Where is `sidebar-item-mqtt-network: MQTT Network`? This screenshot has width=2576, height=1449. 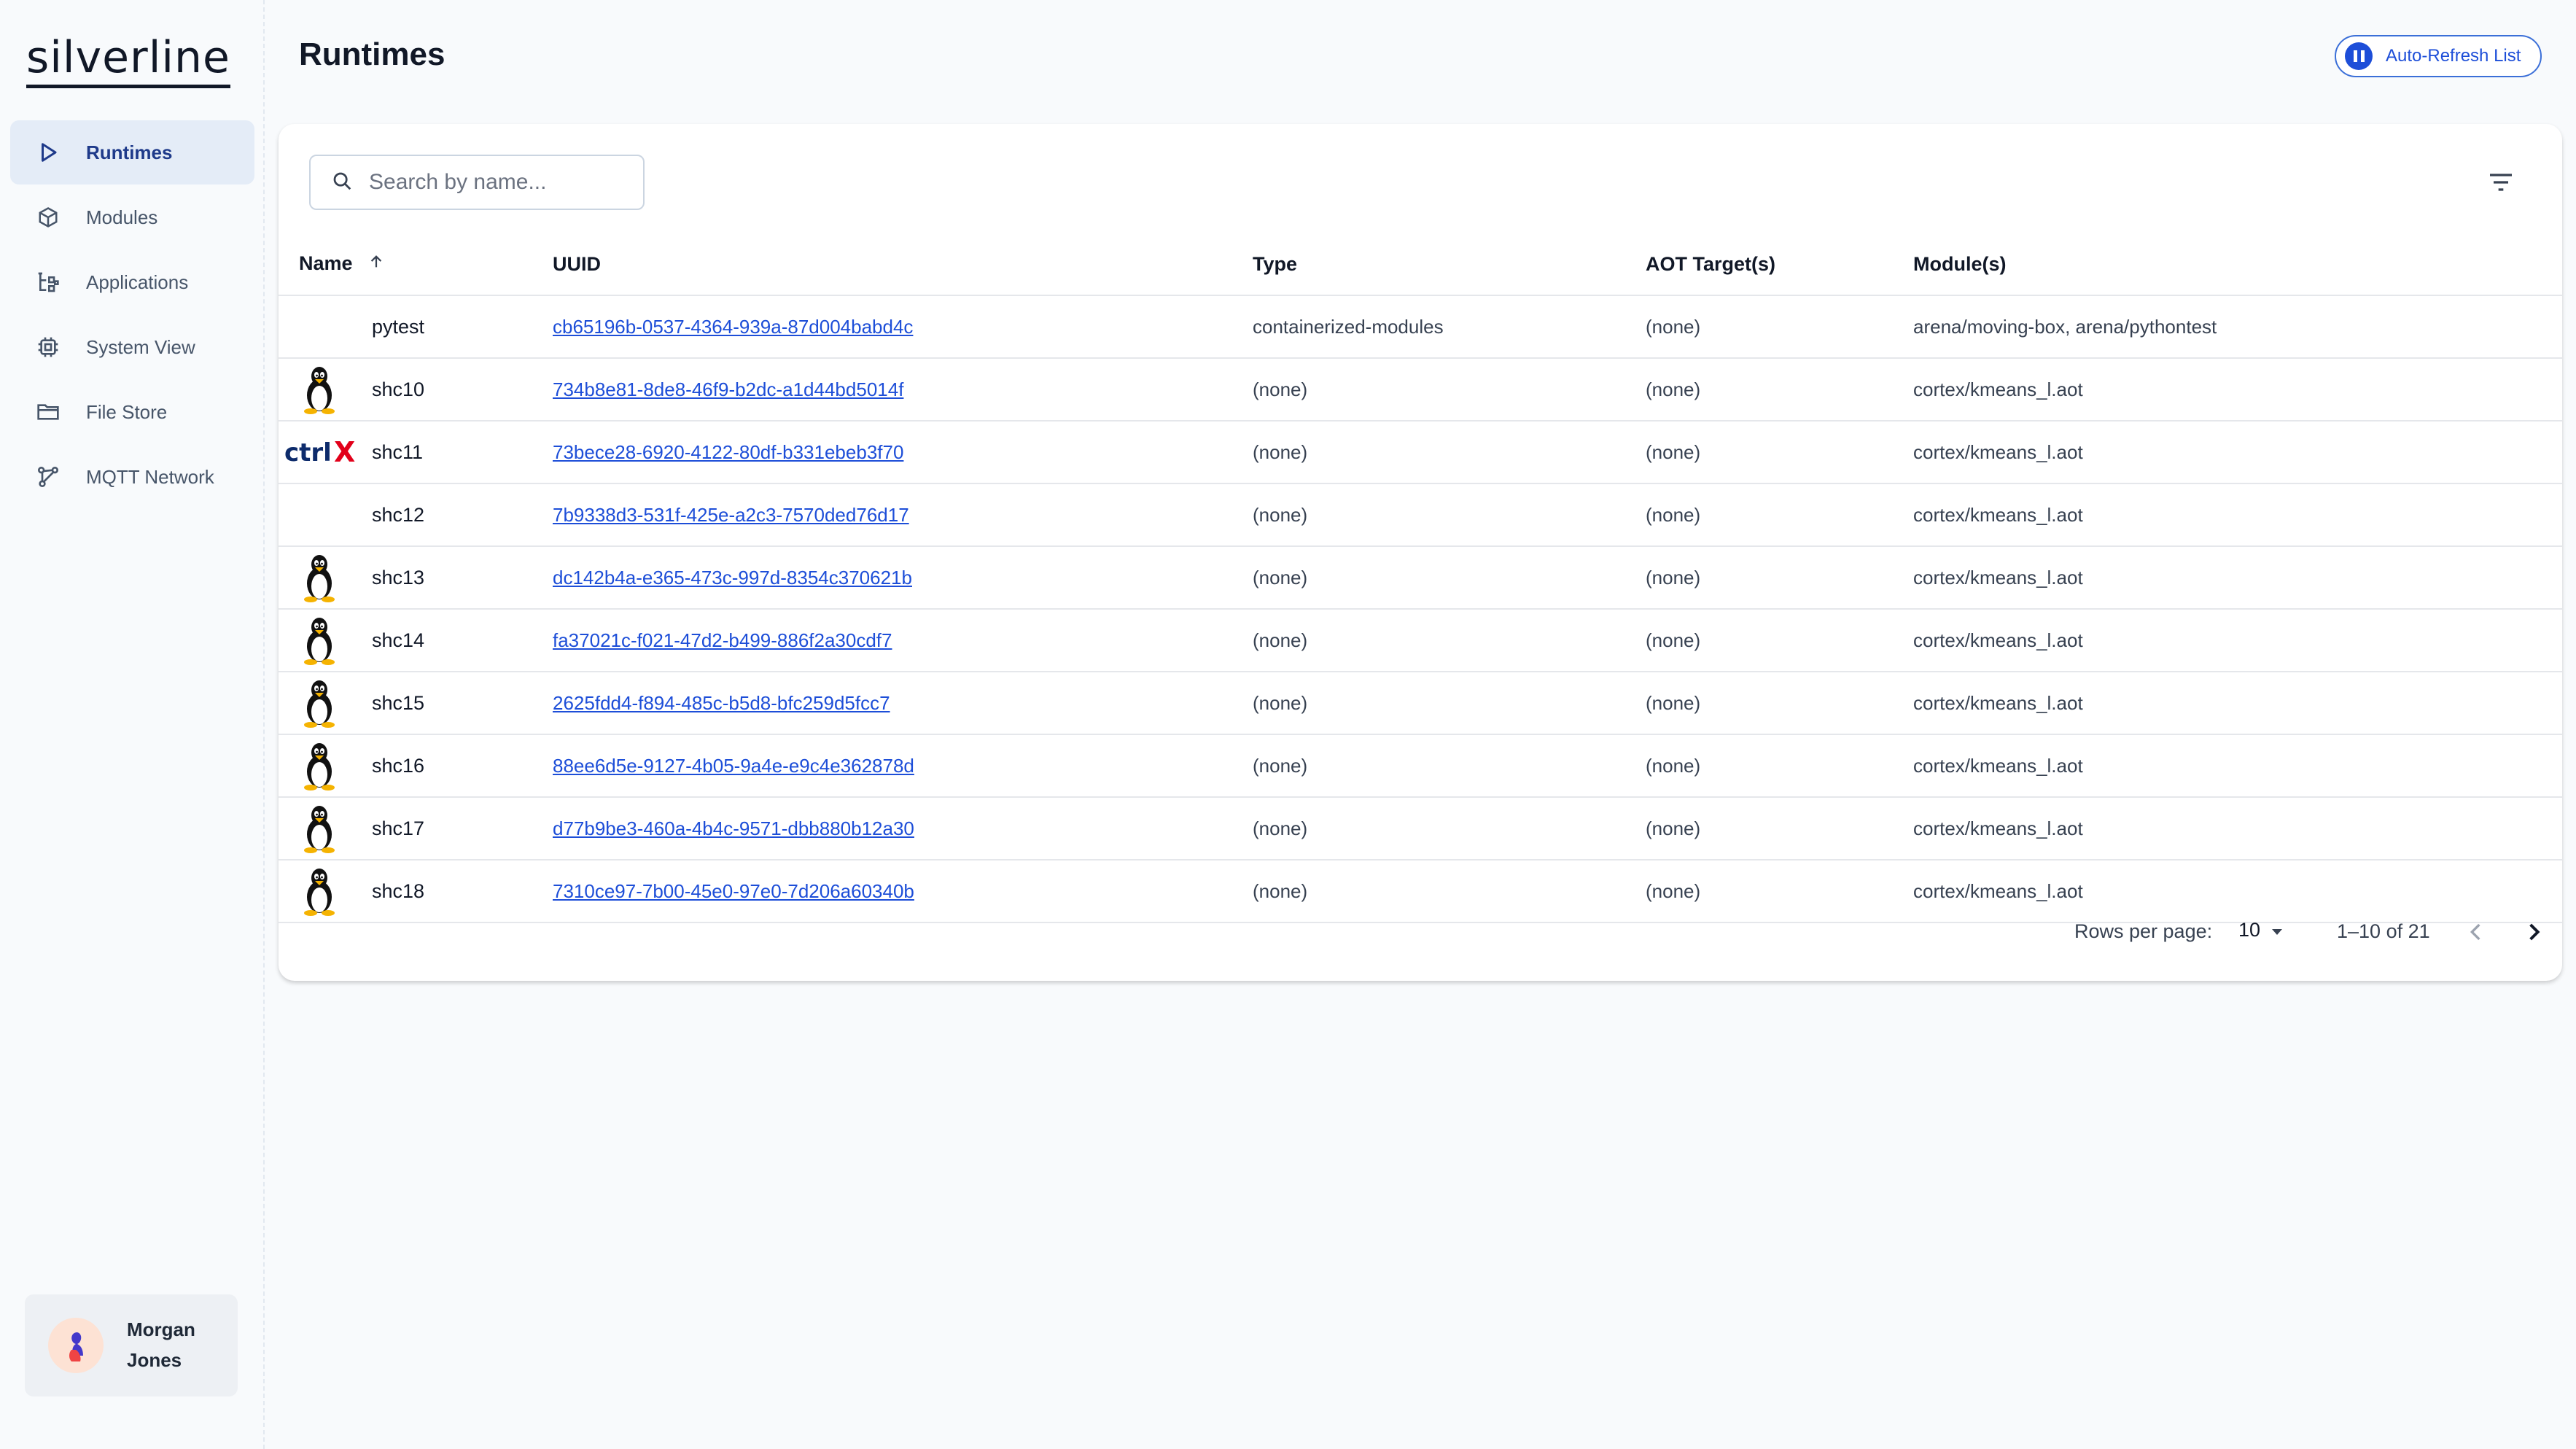
sidebar-item-mqtt-network: MQTT Network is located at coordinates (132, 477).